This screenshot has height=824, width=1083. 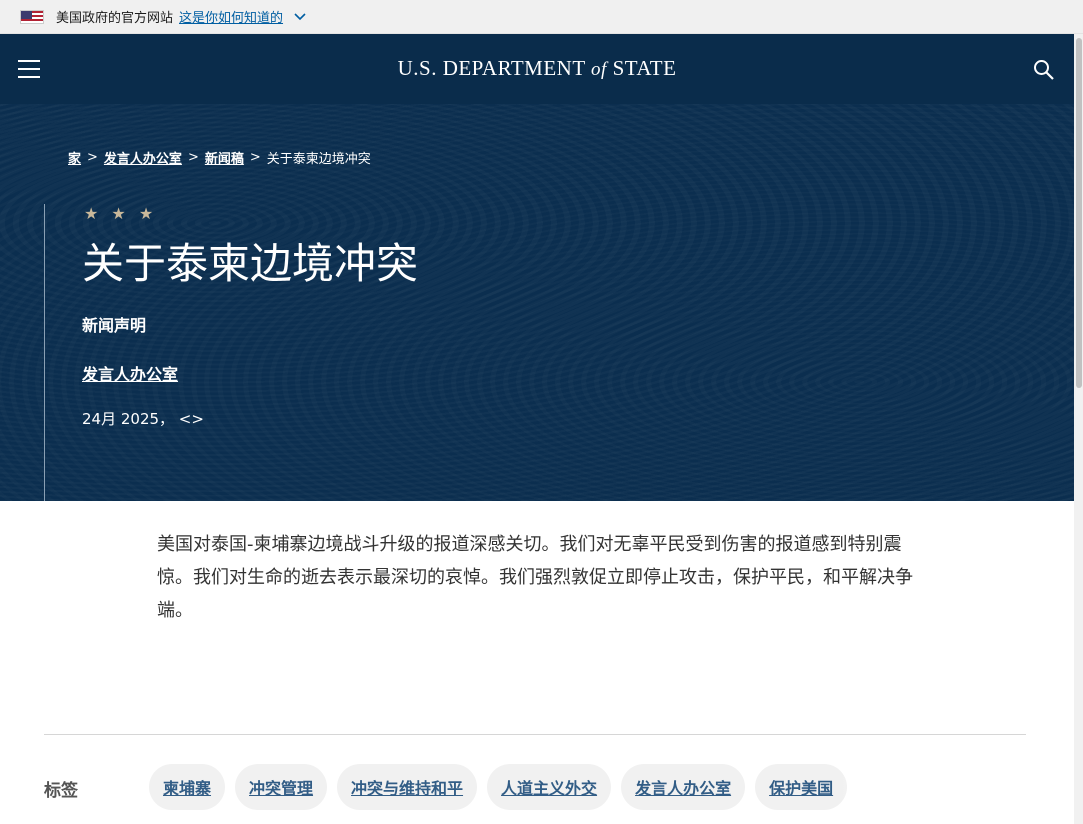 What do you see at coordinates (281, 787) in the screenshot?
I see `tag-conflict-management: 冲突管理` at bounding box center [281, 787].